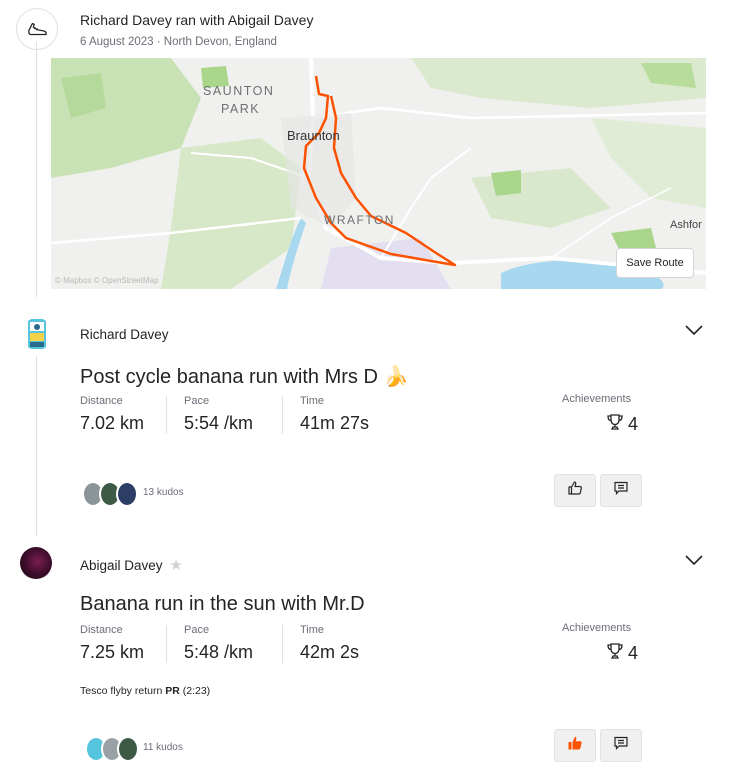 The height and width of the screenshot is (773, 732). Describe the element at coordinates (121, 565) in the screenshot. I see `athlete-name-text: Abigail Davey` at that location.